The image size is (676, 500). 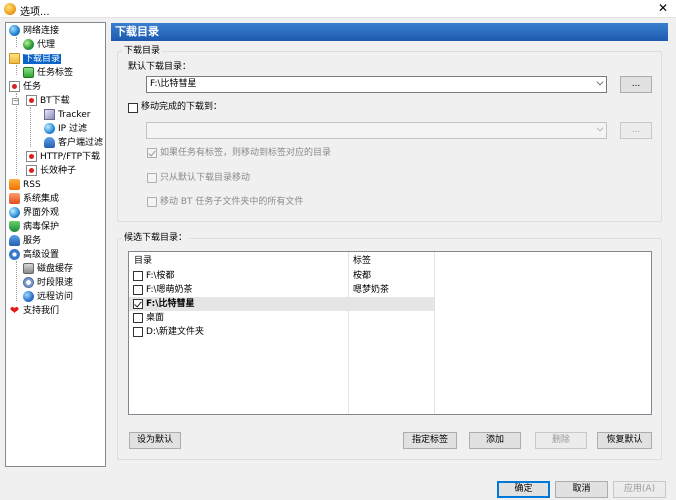 What do you see at coordinates (28, 44) in the screenshot?
I see `proxy-globe-icon` at bounding box center [28, 44].